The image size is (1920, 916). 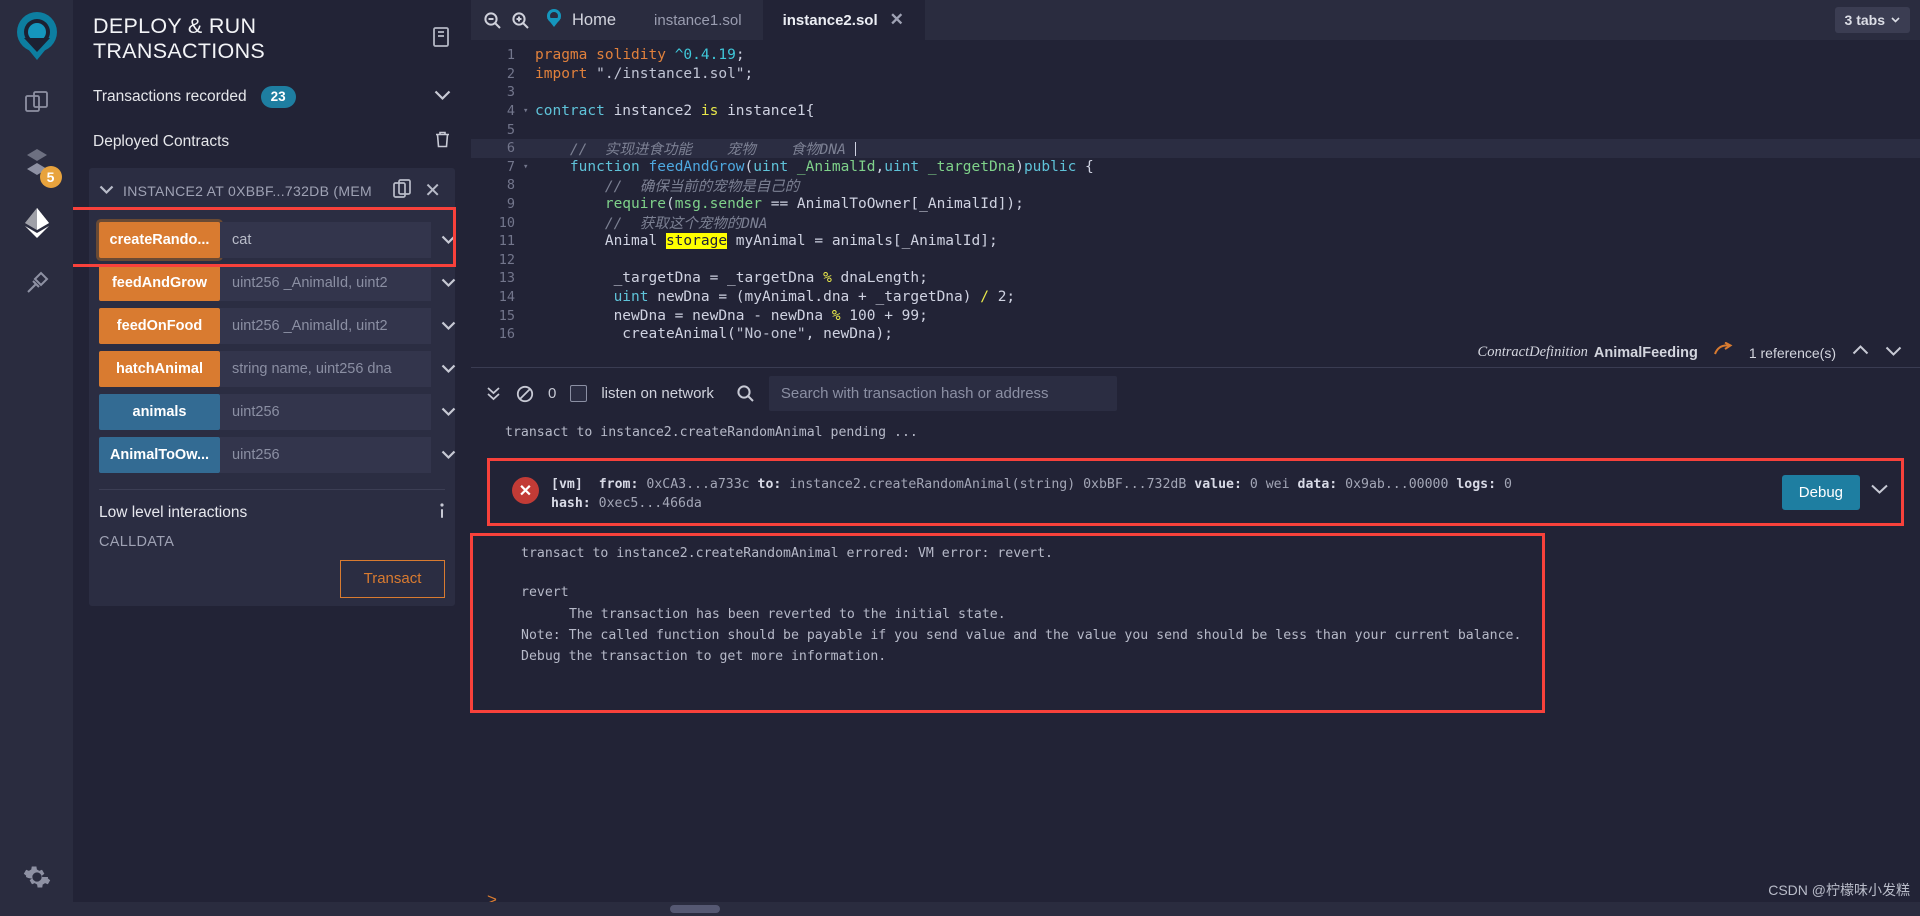 I want to click on value-label: value:, so click(x=1218, y=484).